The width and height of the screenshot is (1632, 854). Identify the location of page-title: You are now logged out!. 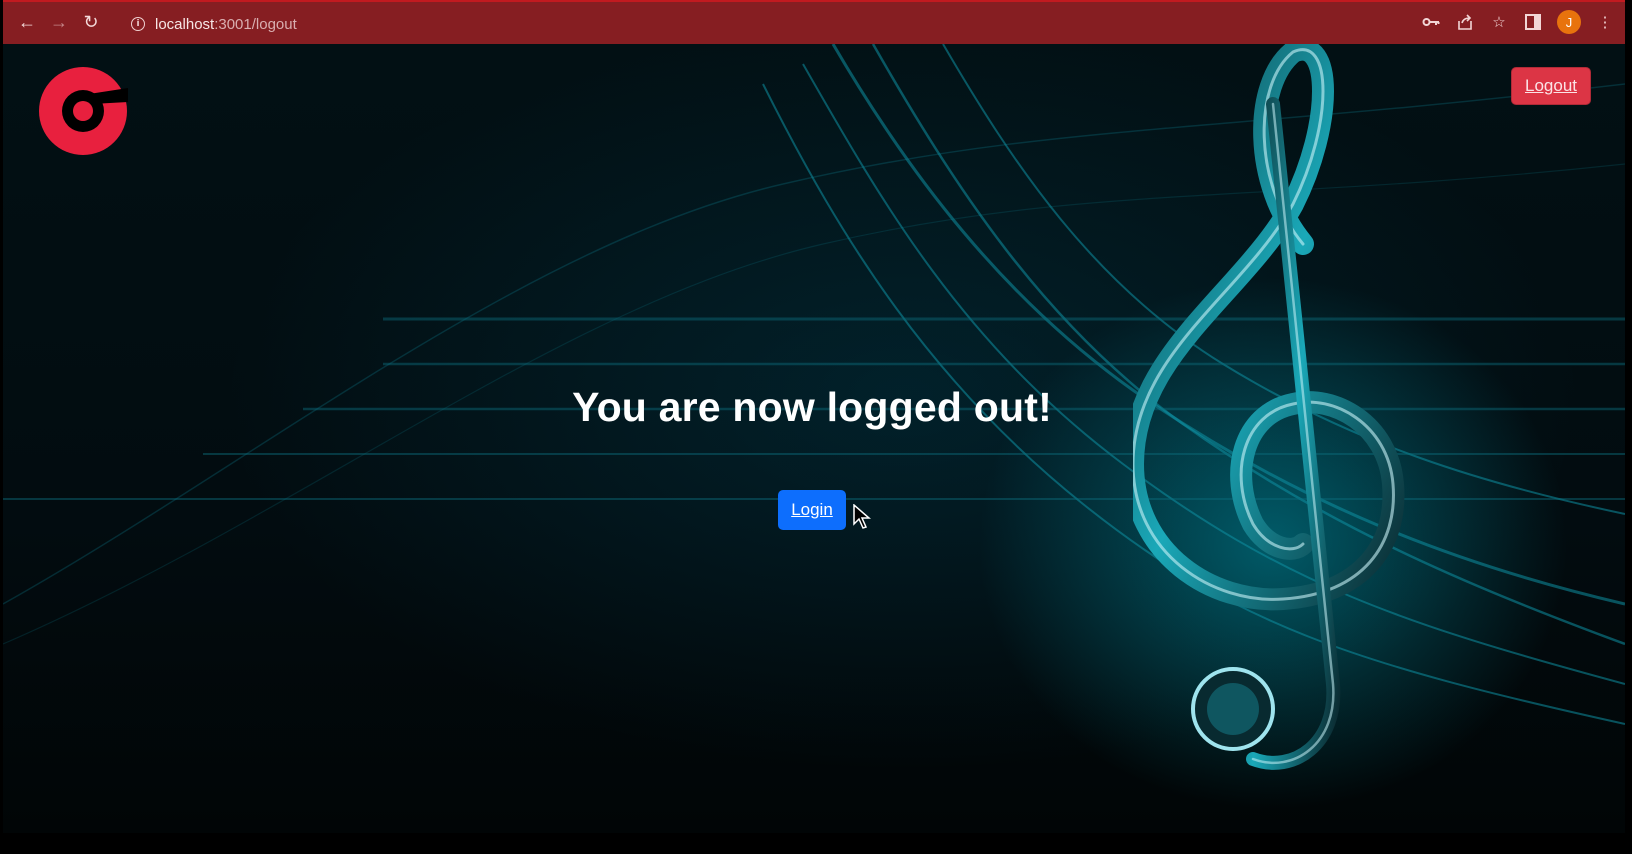
(812, 407).